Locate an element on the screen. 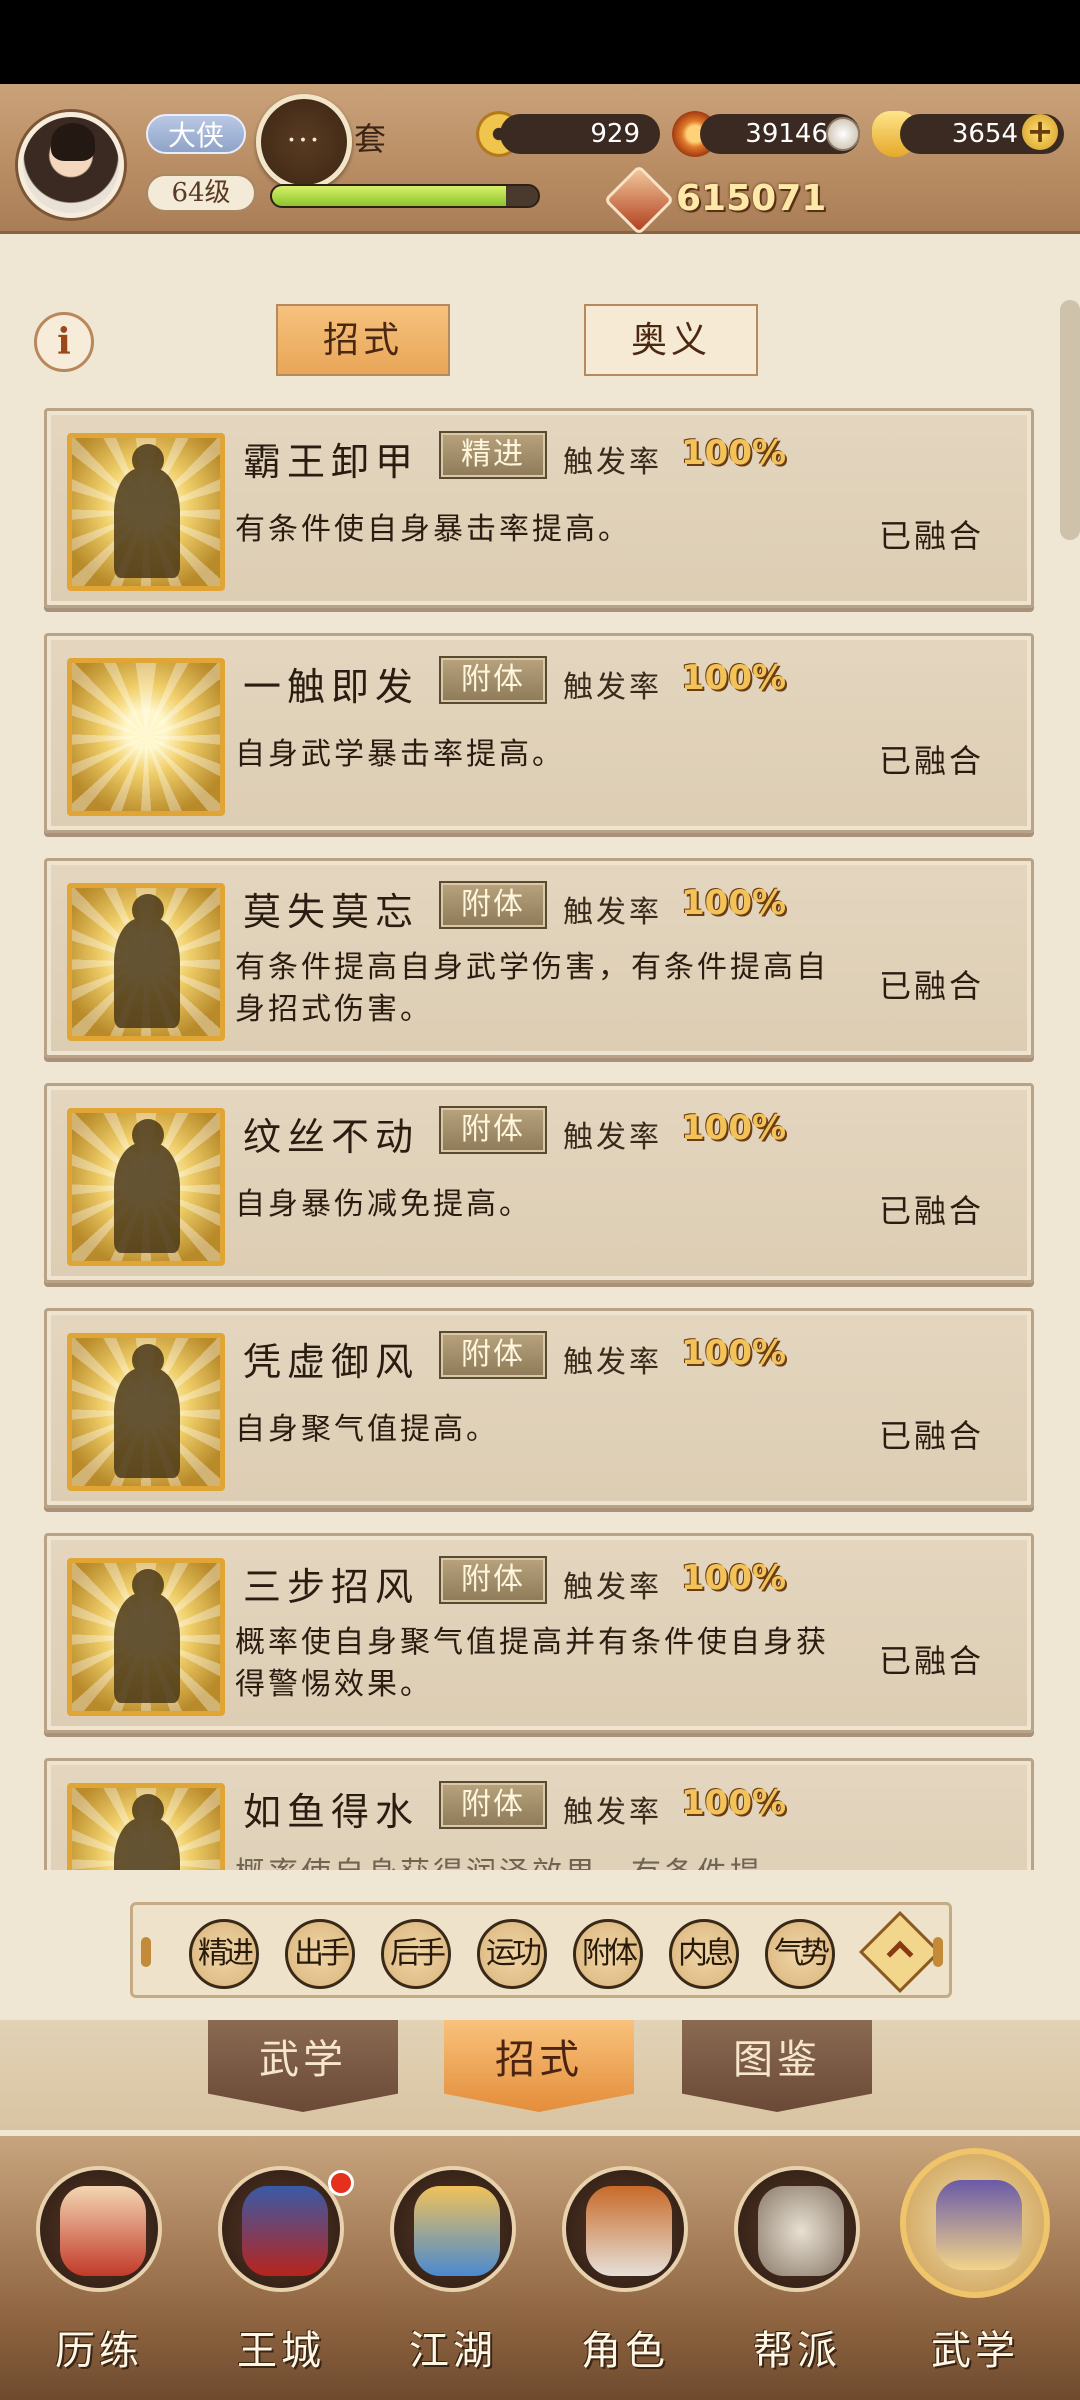  palace-icon is located at coordinates (281, 2229).